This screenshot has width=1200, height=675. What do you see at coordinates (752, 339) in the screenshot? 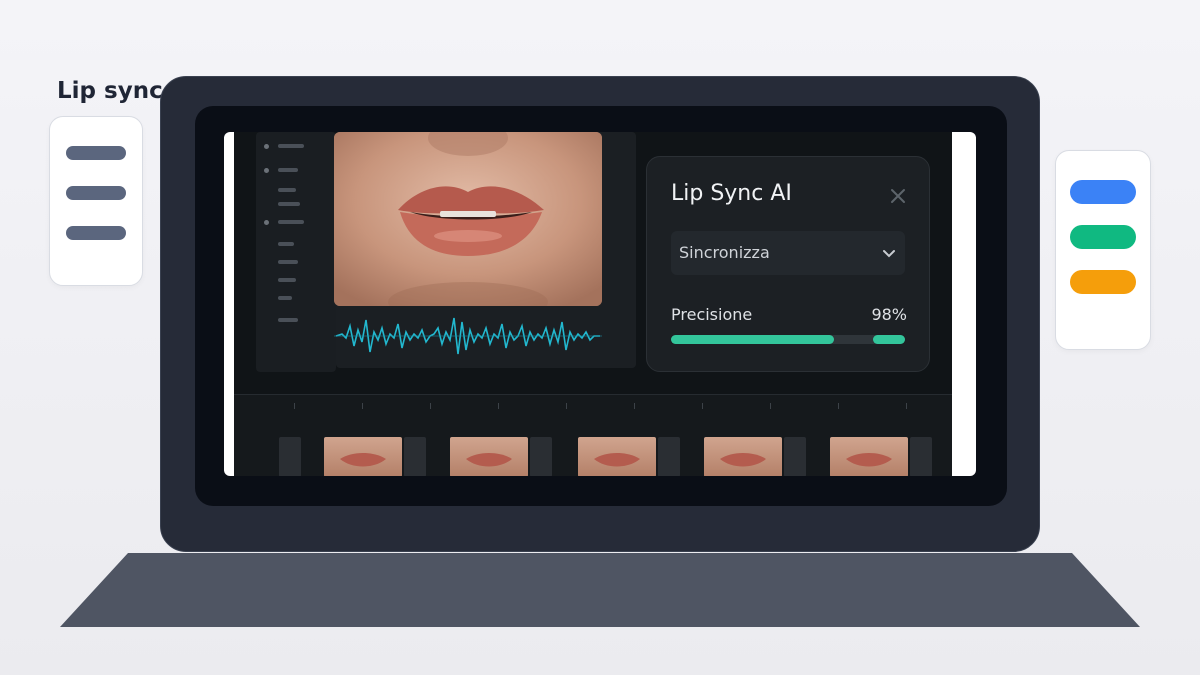
I see `precision-progress-fill` at bounding box center [752, 339].